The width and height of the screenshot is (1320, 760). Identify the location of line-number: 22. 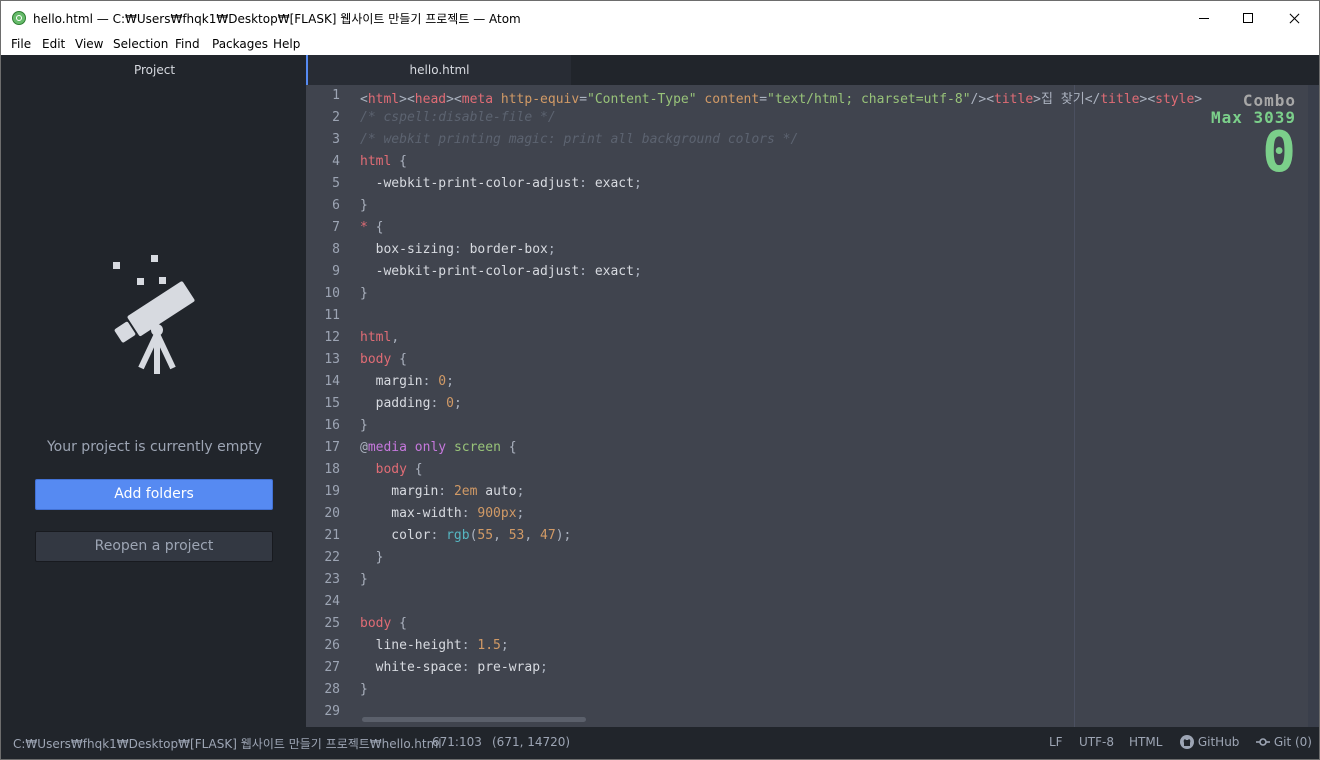
(332, 557).